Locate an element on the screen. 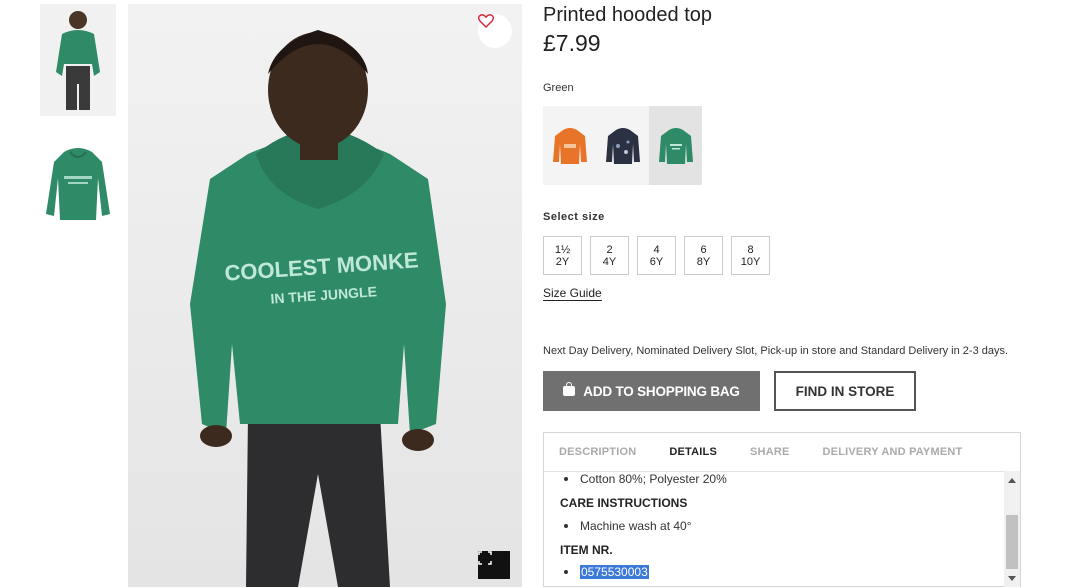 Image resolution: width=1070 pixels, height=588 pixels. thumbnail-list is located at coordinates (78, 144).